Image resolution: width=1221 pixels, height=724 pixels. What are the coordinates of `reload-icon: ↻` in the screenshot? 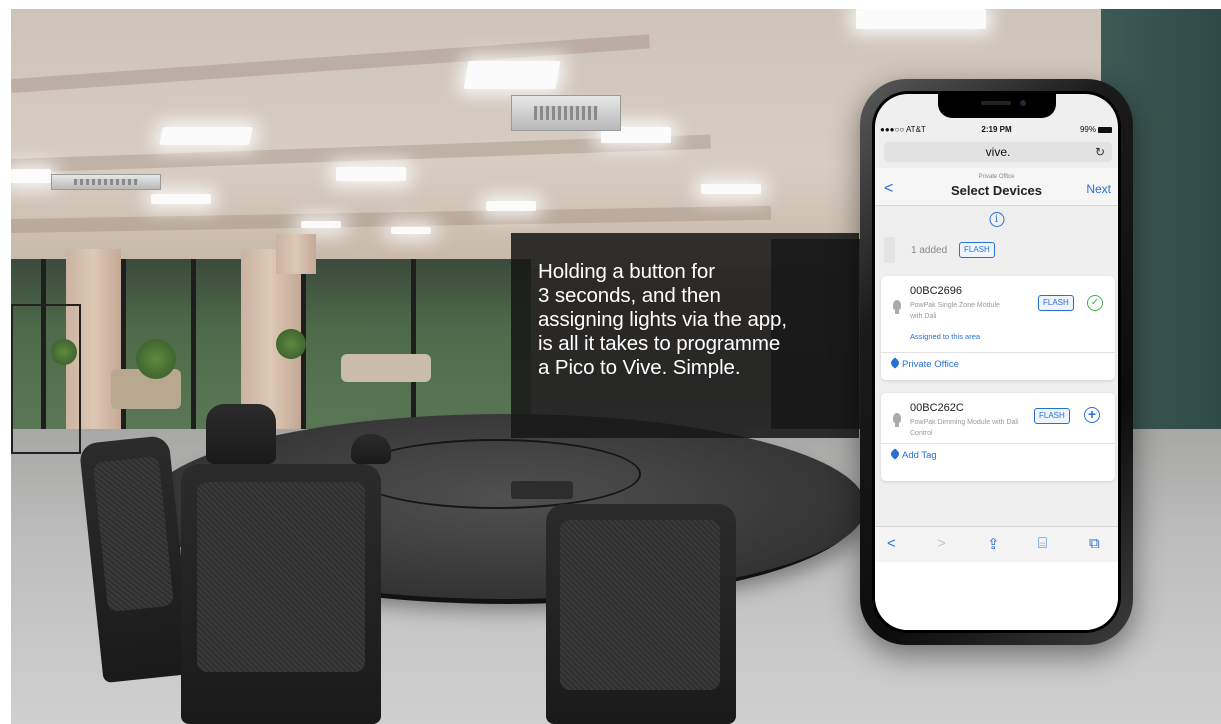 It's located at (1100, 152).